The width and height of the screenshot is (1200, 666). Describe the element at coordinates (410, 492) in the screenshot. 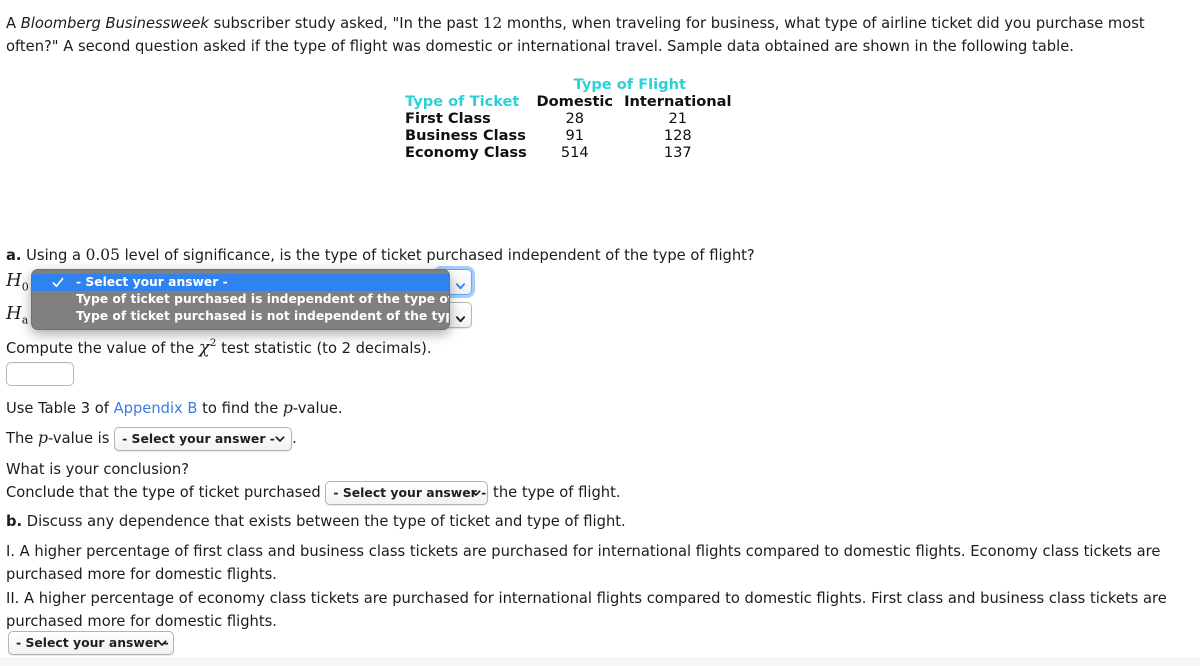

I see `conclusion-select-label: - Select your answer -` at that location.